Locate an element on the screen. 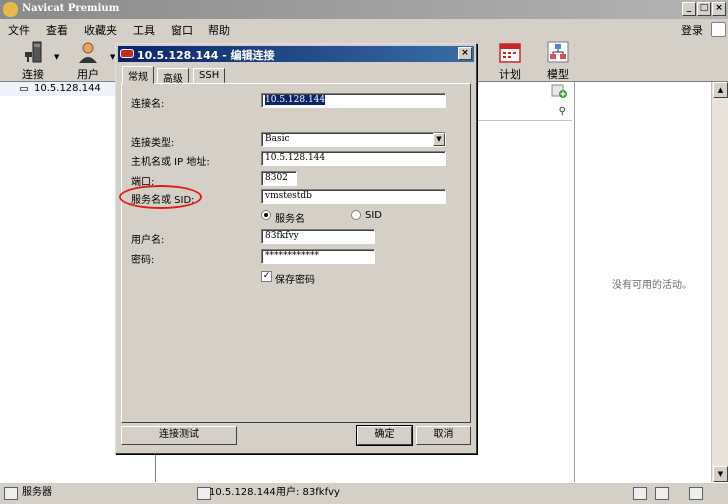 Image resolution: width=728 pixels, height=504 pixels. schedule-label: 计划 is located at coordinates (510, 74).